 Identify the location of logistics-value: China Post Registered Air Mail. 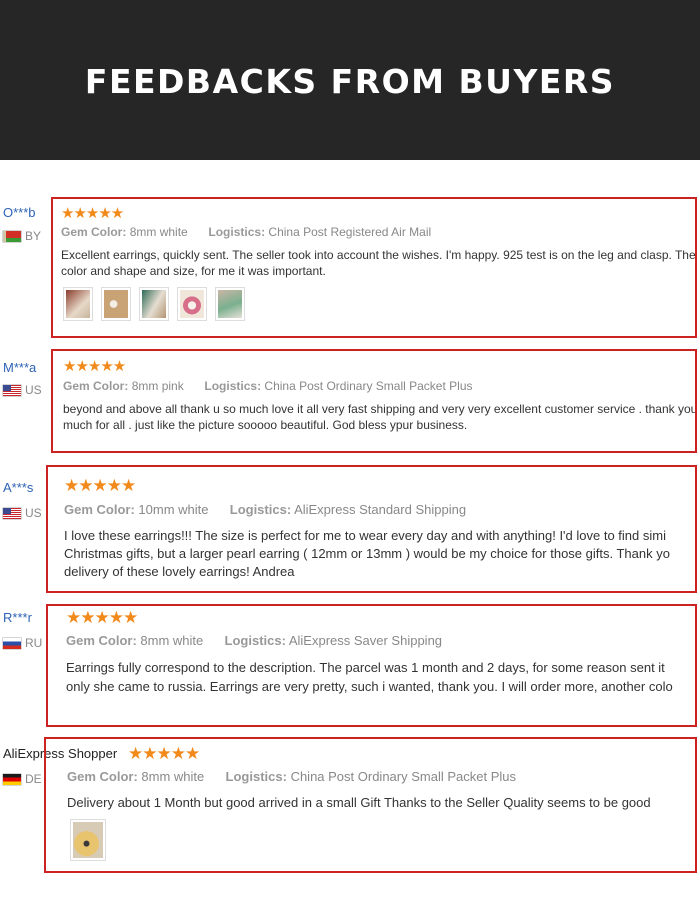
(350, 232).